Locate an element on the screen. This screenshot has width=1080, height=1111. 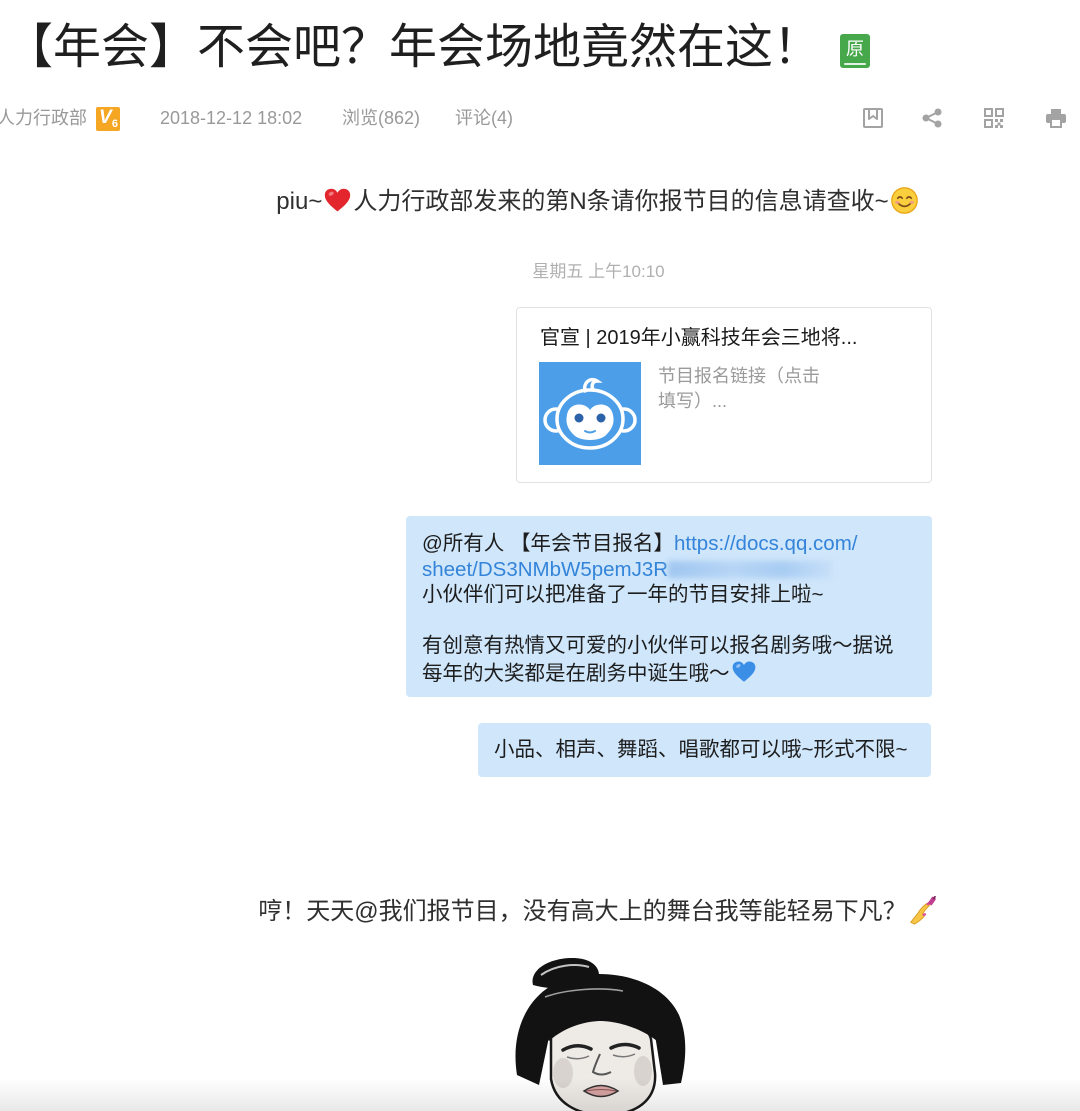
bookmark-icon is located at coordinates (873, 118).